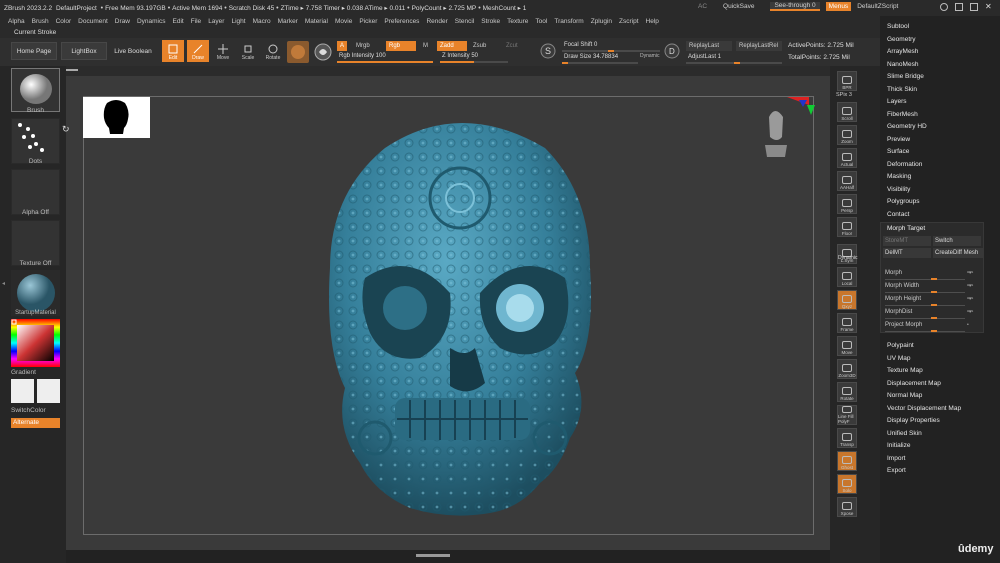  What do you see at coordinates (223, 51) in the screenshot?
I see `move-button: Move` at bounding box center [223, 51].